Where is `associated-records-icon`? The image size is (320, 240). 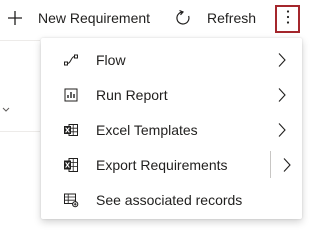 associated-records-icon is located at coordinates (71, 200).